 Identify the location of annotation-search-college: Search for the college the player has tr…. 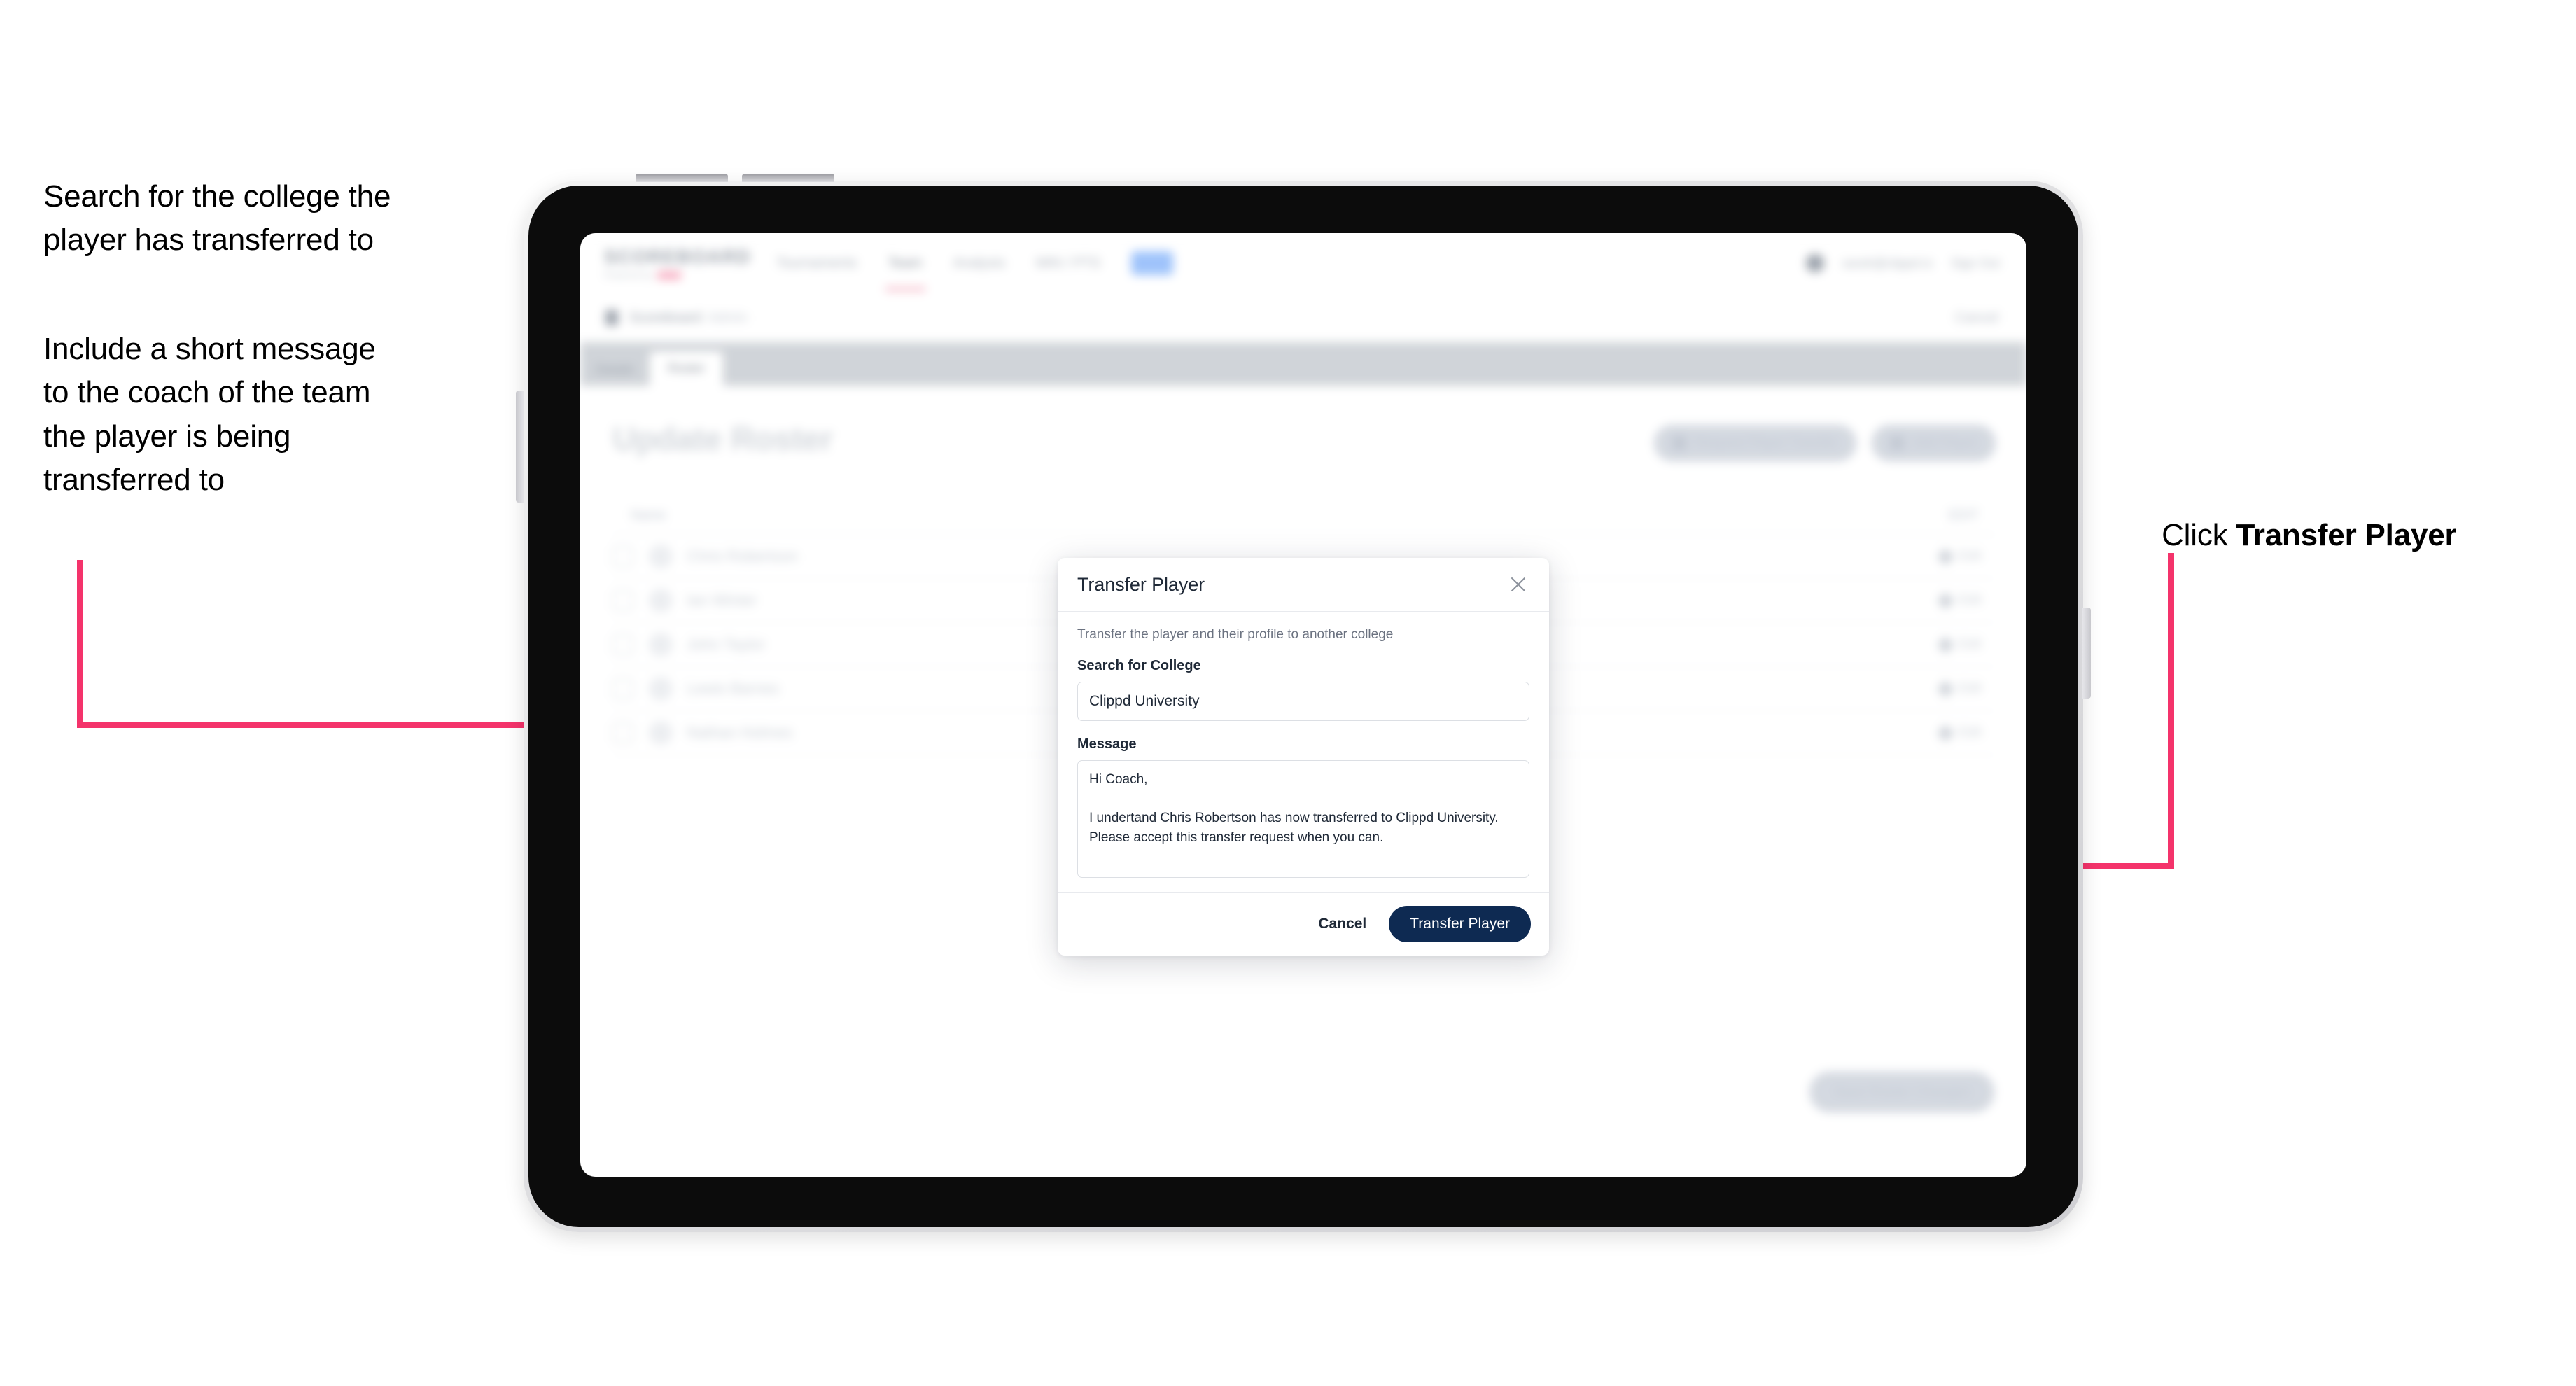
(217, 218).